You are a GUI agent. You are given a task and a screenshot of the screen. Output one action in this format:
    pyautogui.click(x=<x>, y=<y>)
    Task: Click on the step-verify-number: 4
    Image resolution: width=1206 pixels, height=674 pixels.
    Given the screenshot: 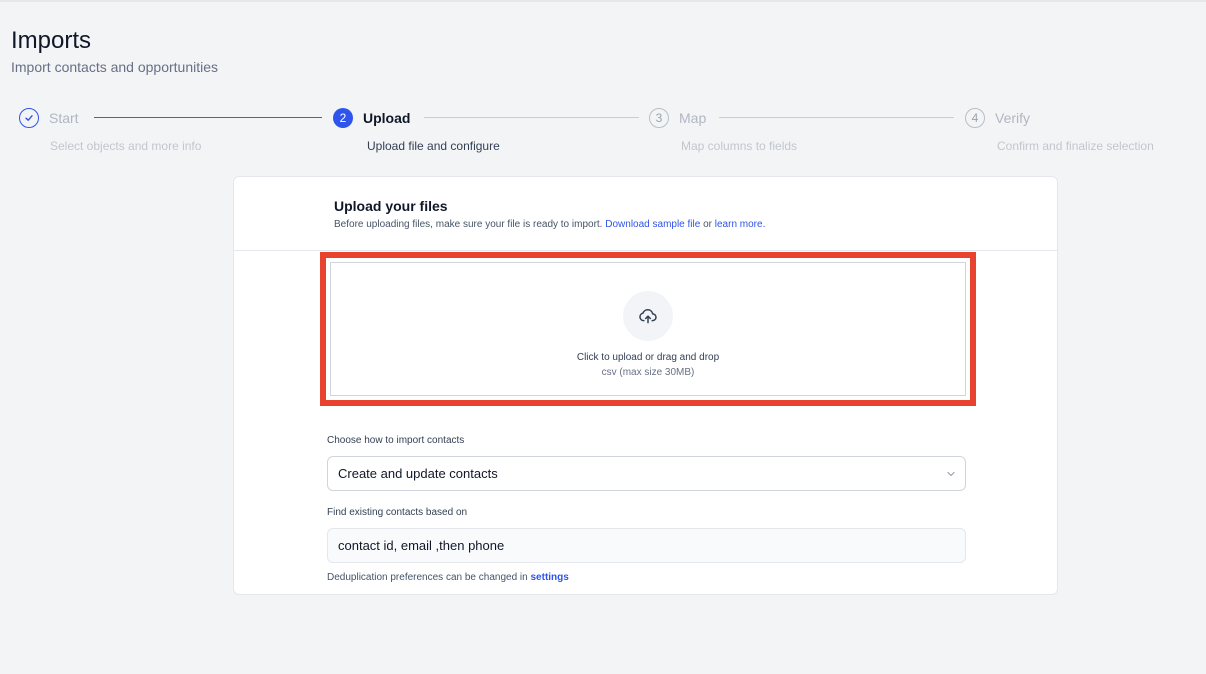 What is the action you would take?
    pyautogui.click(x=975, y=118)
    